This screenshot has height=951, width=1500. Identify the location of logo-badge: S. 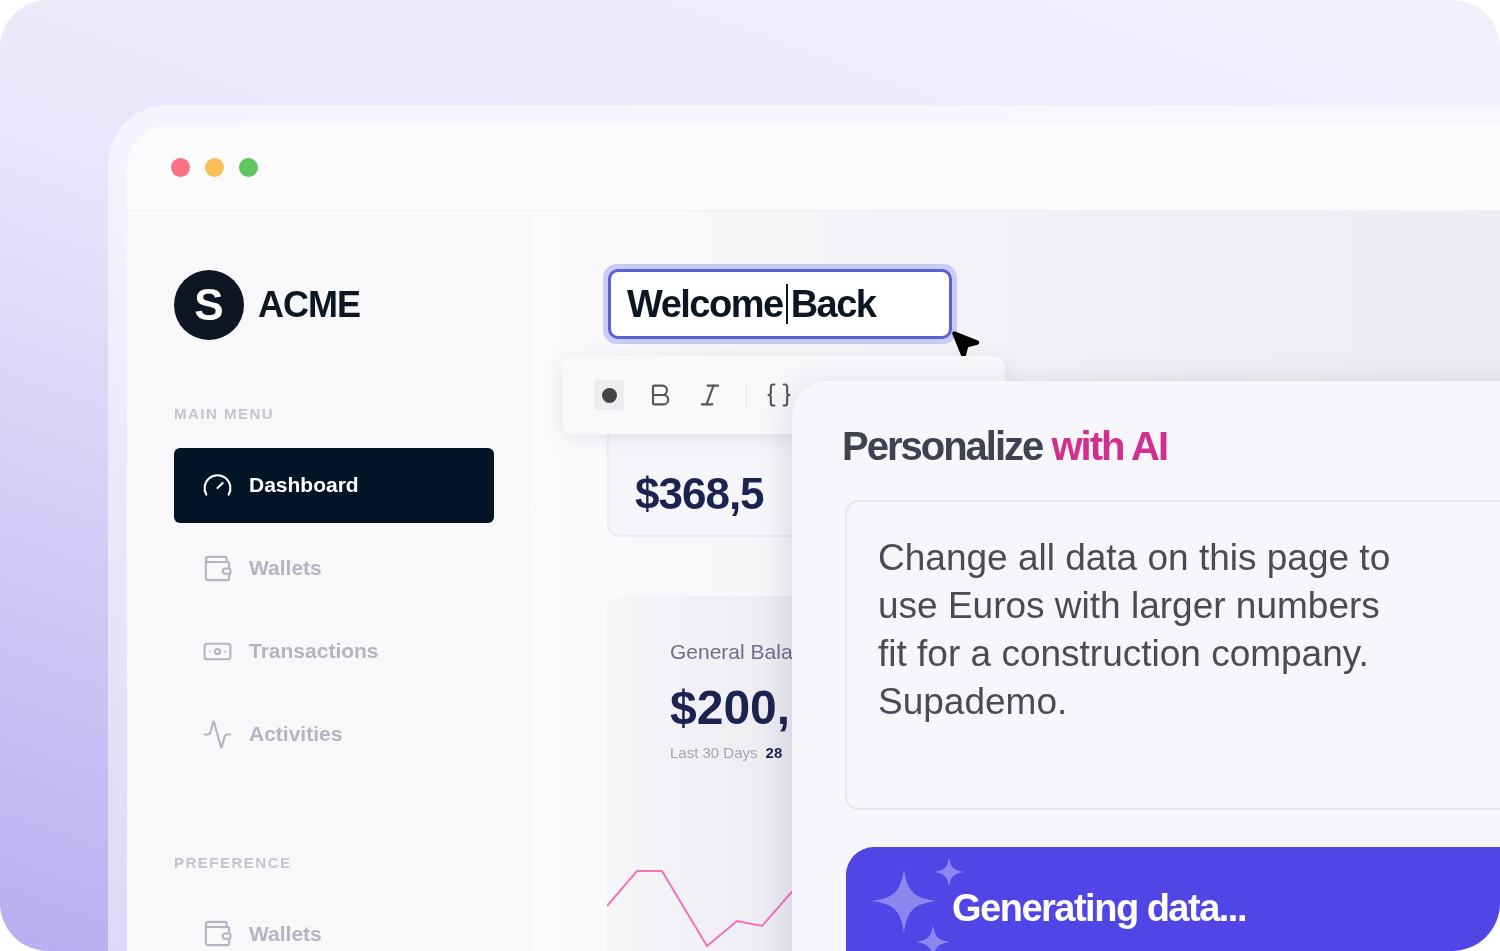
(209, 305).